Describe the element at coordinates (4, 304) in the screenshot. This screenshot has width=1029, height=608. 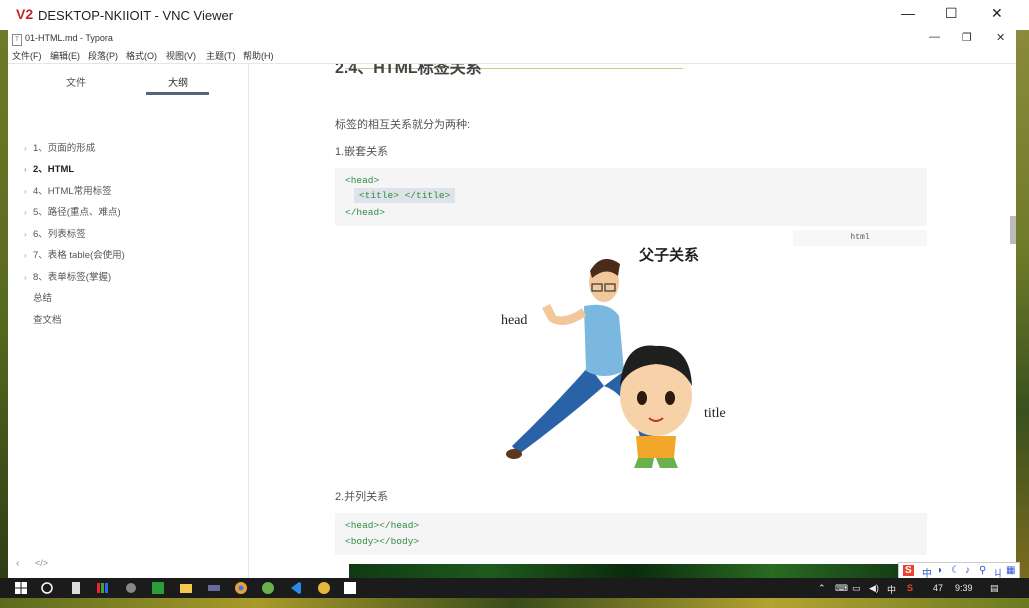
I see `desktop-wallpaper-left` at that location.